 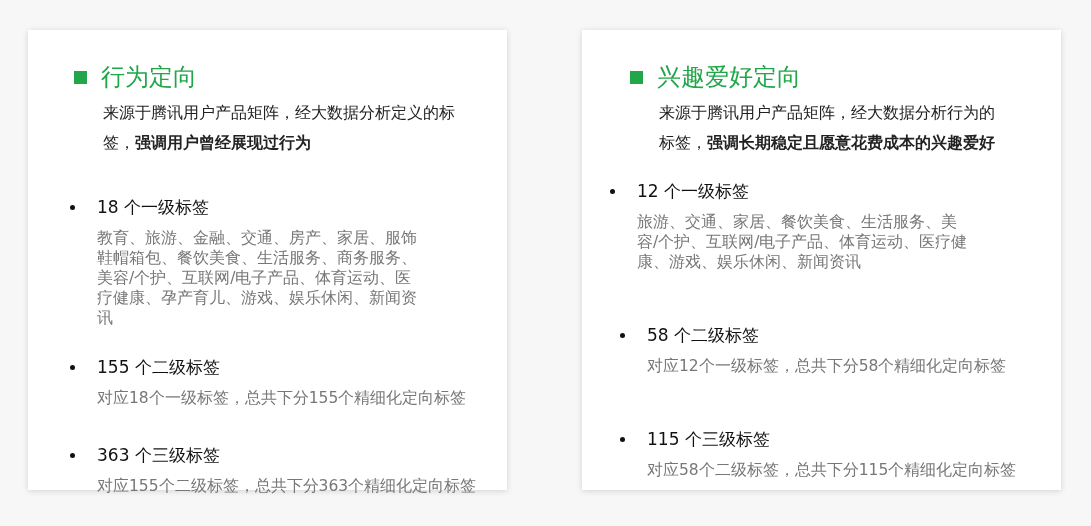 What do you see at coordinates (729, 77) in the screenshot?
I see `card-title: 兴趣爱好定向` at bounding box center [729, 77].